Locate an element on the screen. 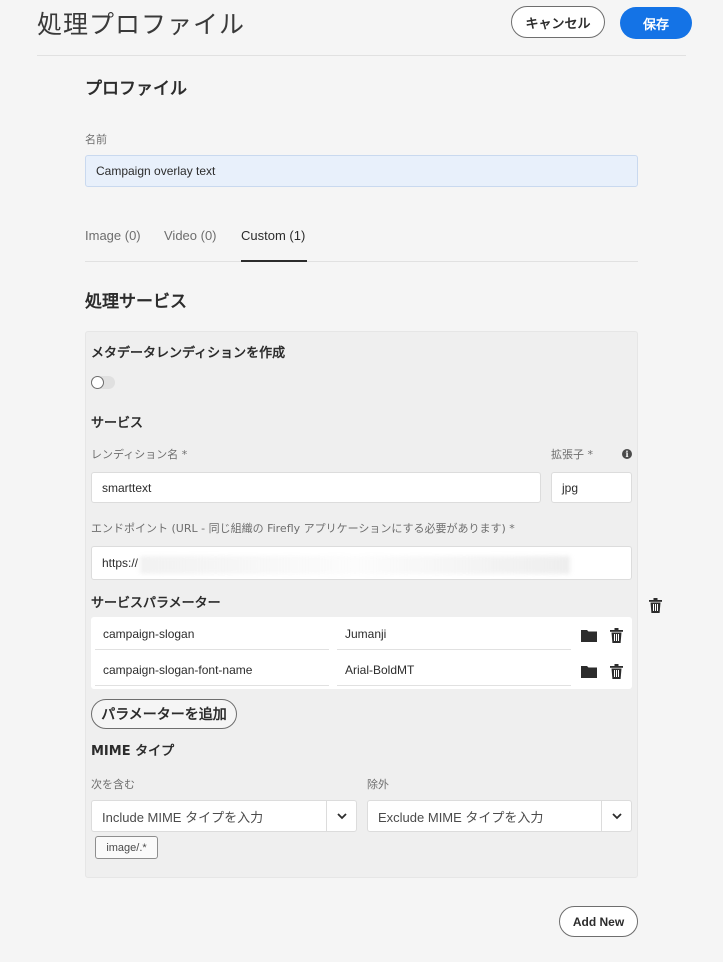  include-dropdown-button is located at coordinates (341, 816).